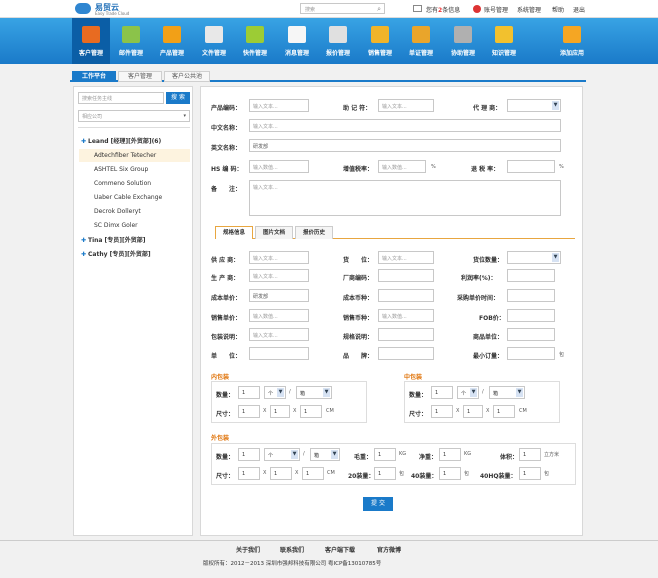 This screenshot has width=658, height=578. What do you see at coordinates (468, 392) in the screenshot?
I see `middle-unit-select: 个 ▼` at bounding box center [468, 392].